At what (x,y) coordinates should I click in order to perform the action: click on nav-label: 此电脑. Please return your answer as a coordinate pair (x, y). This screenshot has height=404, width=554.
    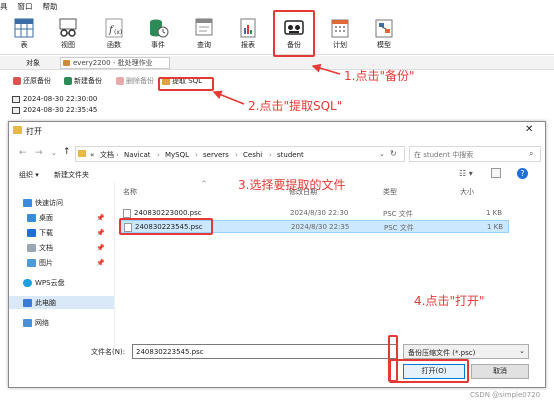
    Looking at the image, I should click on (45, 303).